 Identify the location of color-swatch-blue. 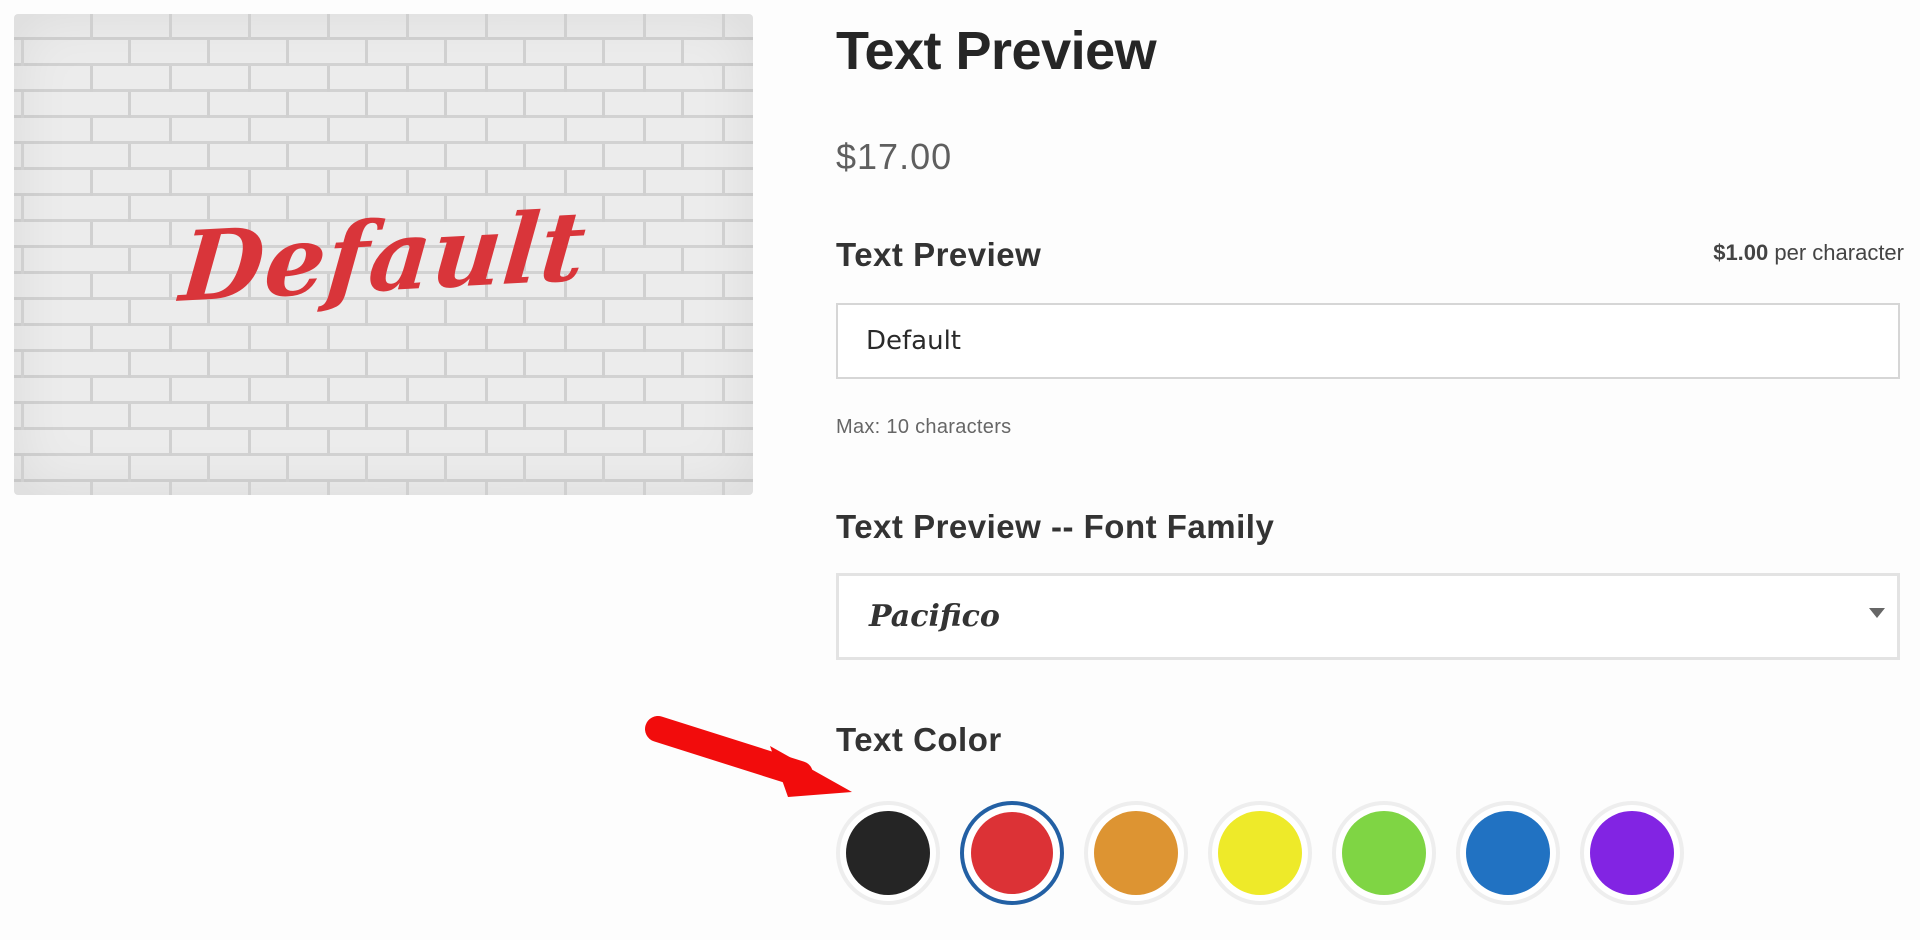
(1508, 853).